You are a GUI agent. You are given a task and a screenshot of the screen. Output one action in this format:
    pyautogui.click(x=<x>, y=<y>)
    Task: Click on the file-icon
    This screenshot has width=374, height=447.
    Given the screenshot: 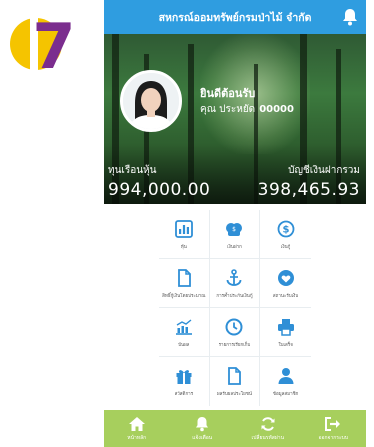 What is the action you would take?
    pyautogui.click(x=235, y=376)
    